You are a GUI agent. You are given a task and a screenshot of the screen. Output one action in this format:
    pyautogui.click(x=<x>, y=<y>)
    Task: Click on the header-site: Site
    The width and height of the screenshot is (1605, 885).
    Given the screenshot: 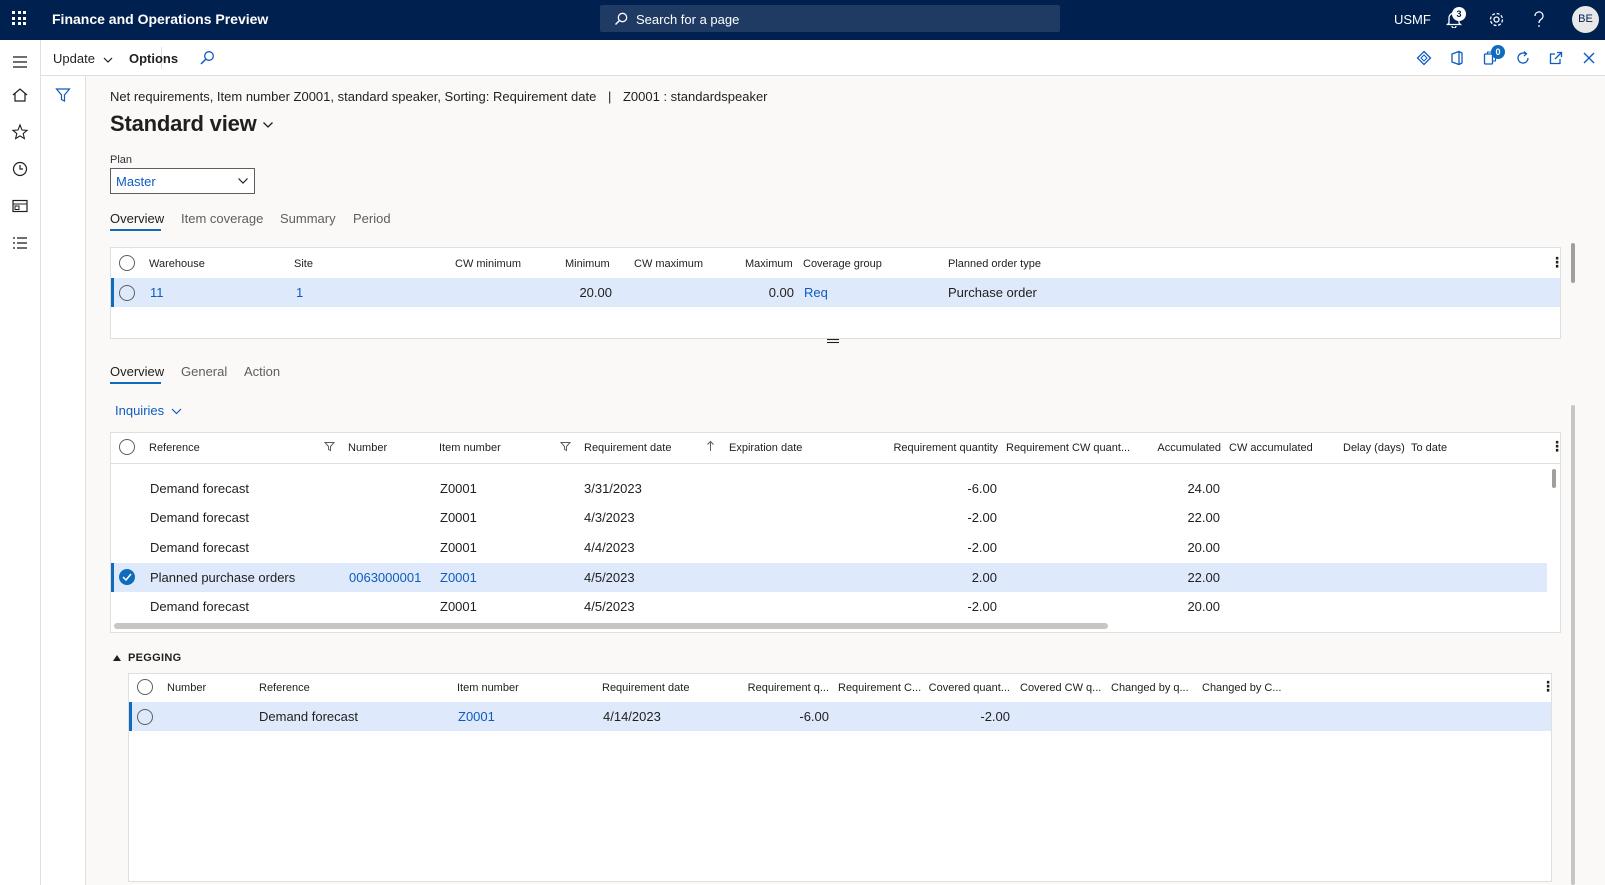 What is the action you would take?
    pyautogui.click(x=303, y=264)
    